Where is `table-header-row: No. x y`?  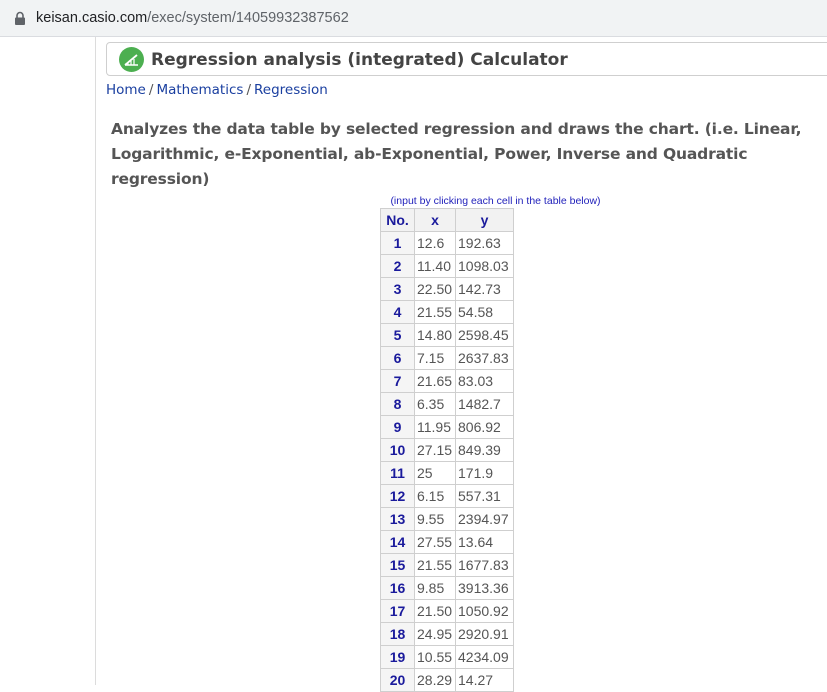
table-header-row: No. x y is located at coordinates (447, 220).